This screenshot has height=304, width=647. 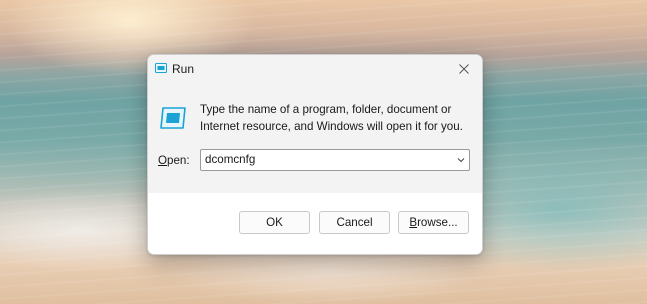 What do you see at coordinates (274, 222) in the screenshot?
I see `ok-button: OK` at bounding box center [274, 222].